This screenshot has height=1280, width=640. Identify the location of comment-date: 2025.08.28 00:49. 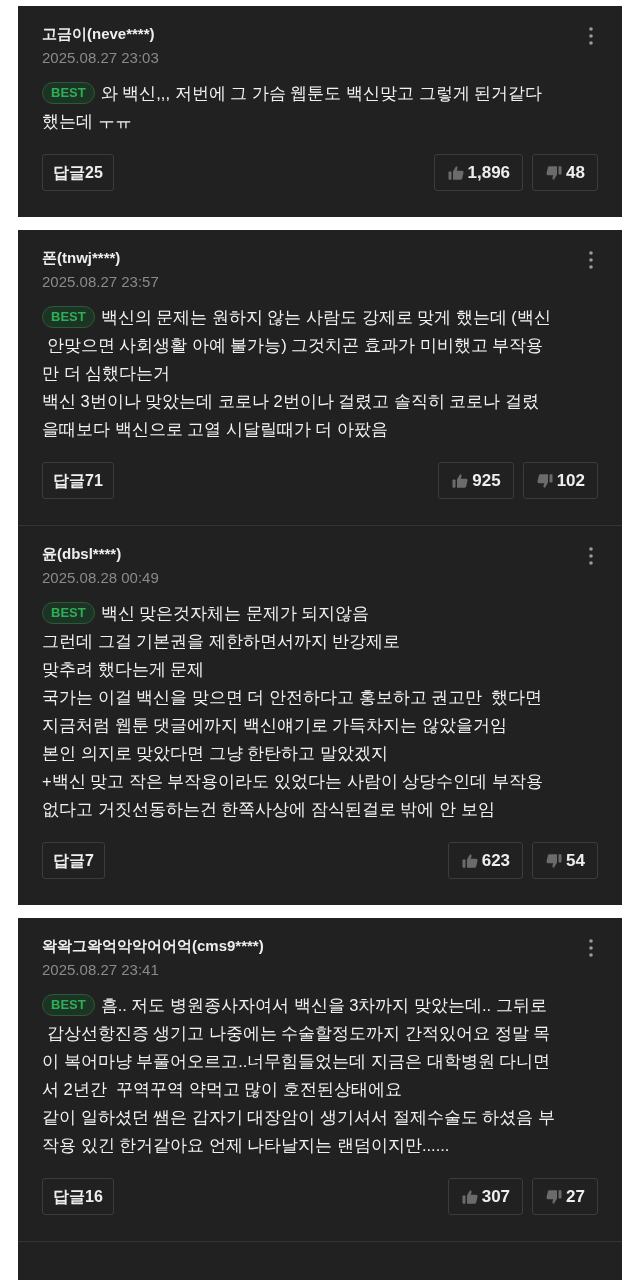
(100, 578).